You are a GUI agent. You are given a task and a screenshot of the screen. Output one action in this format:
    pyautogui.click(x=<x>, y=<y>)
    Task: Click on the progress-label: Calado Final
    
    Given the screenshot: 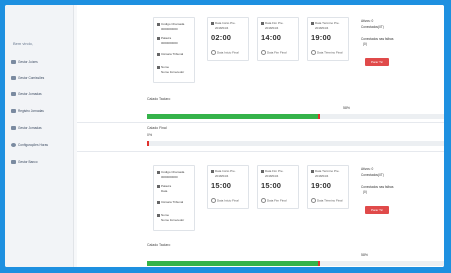 What is the action you would take?
    pyautogui.click(x=157, y=128)
    